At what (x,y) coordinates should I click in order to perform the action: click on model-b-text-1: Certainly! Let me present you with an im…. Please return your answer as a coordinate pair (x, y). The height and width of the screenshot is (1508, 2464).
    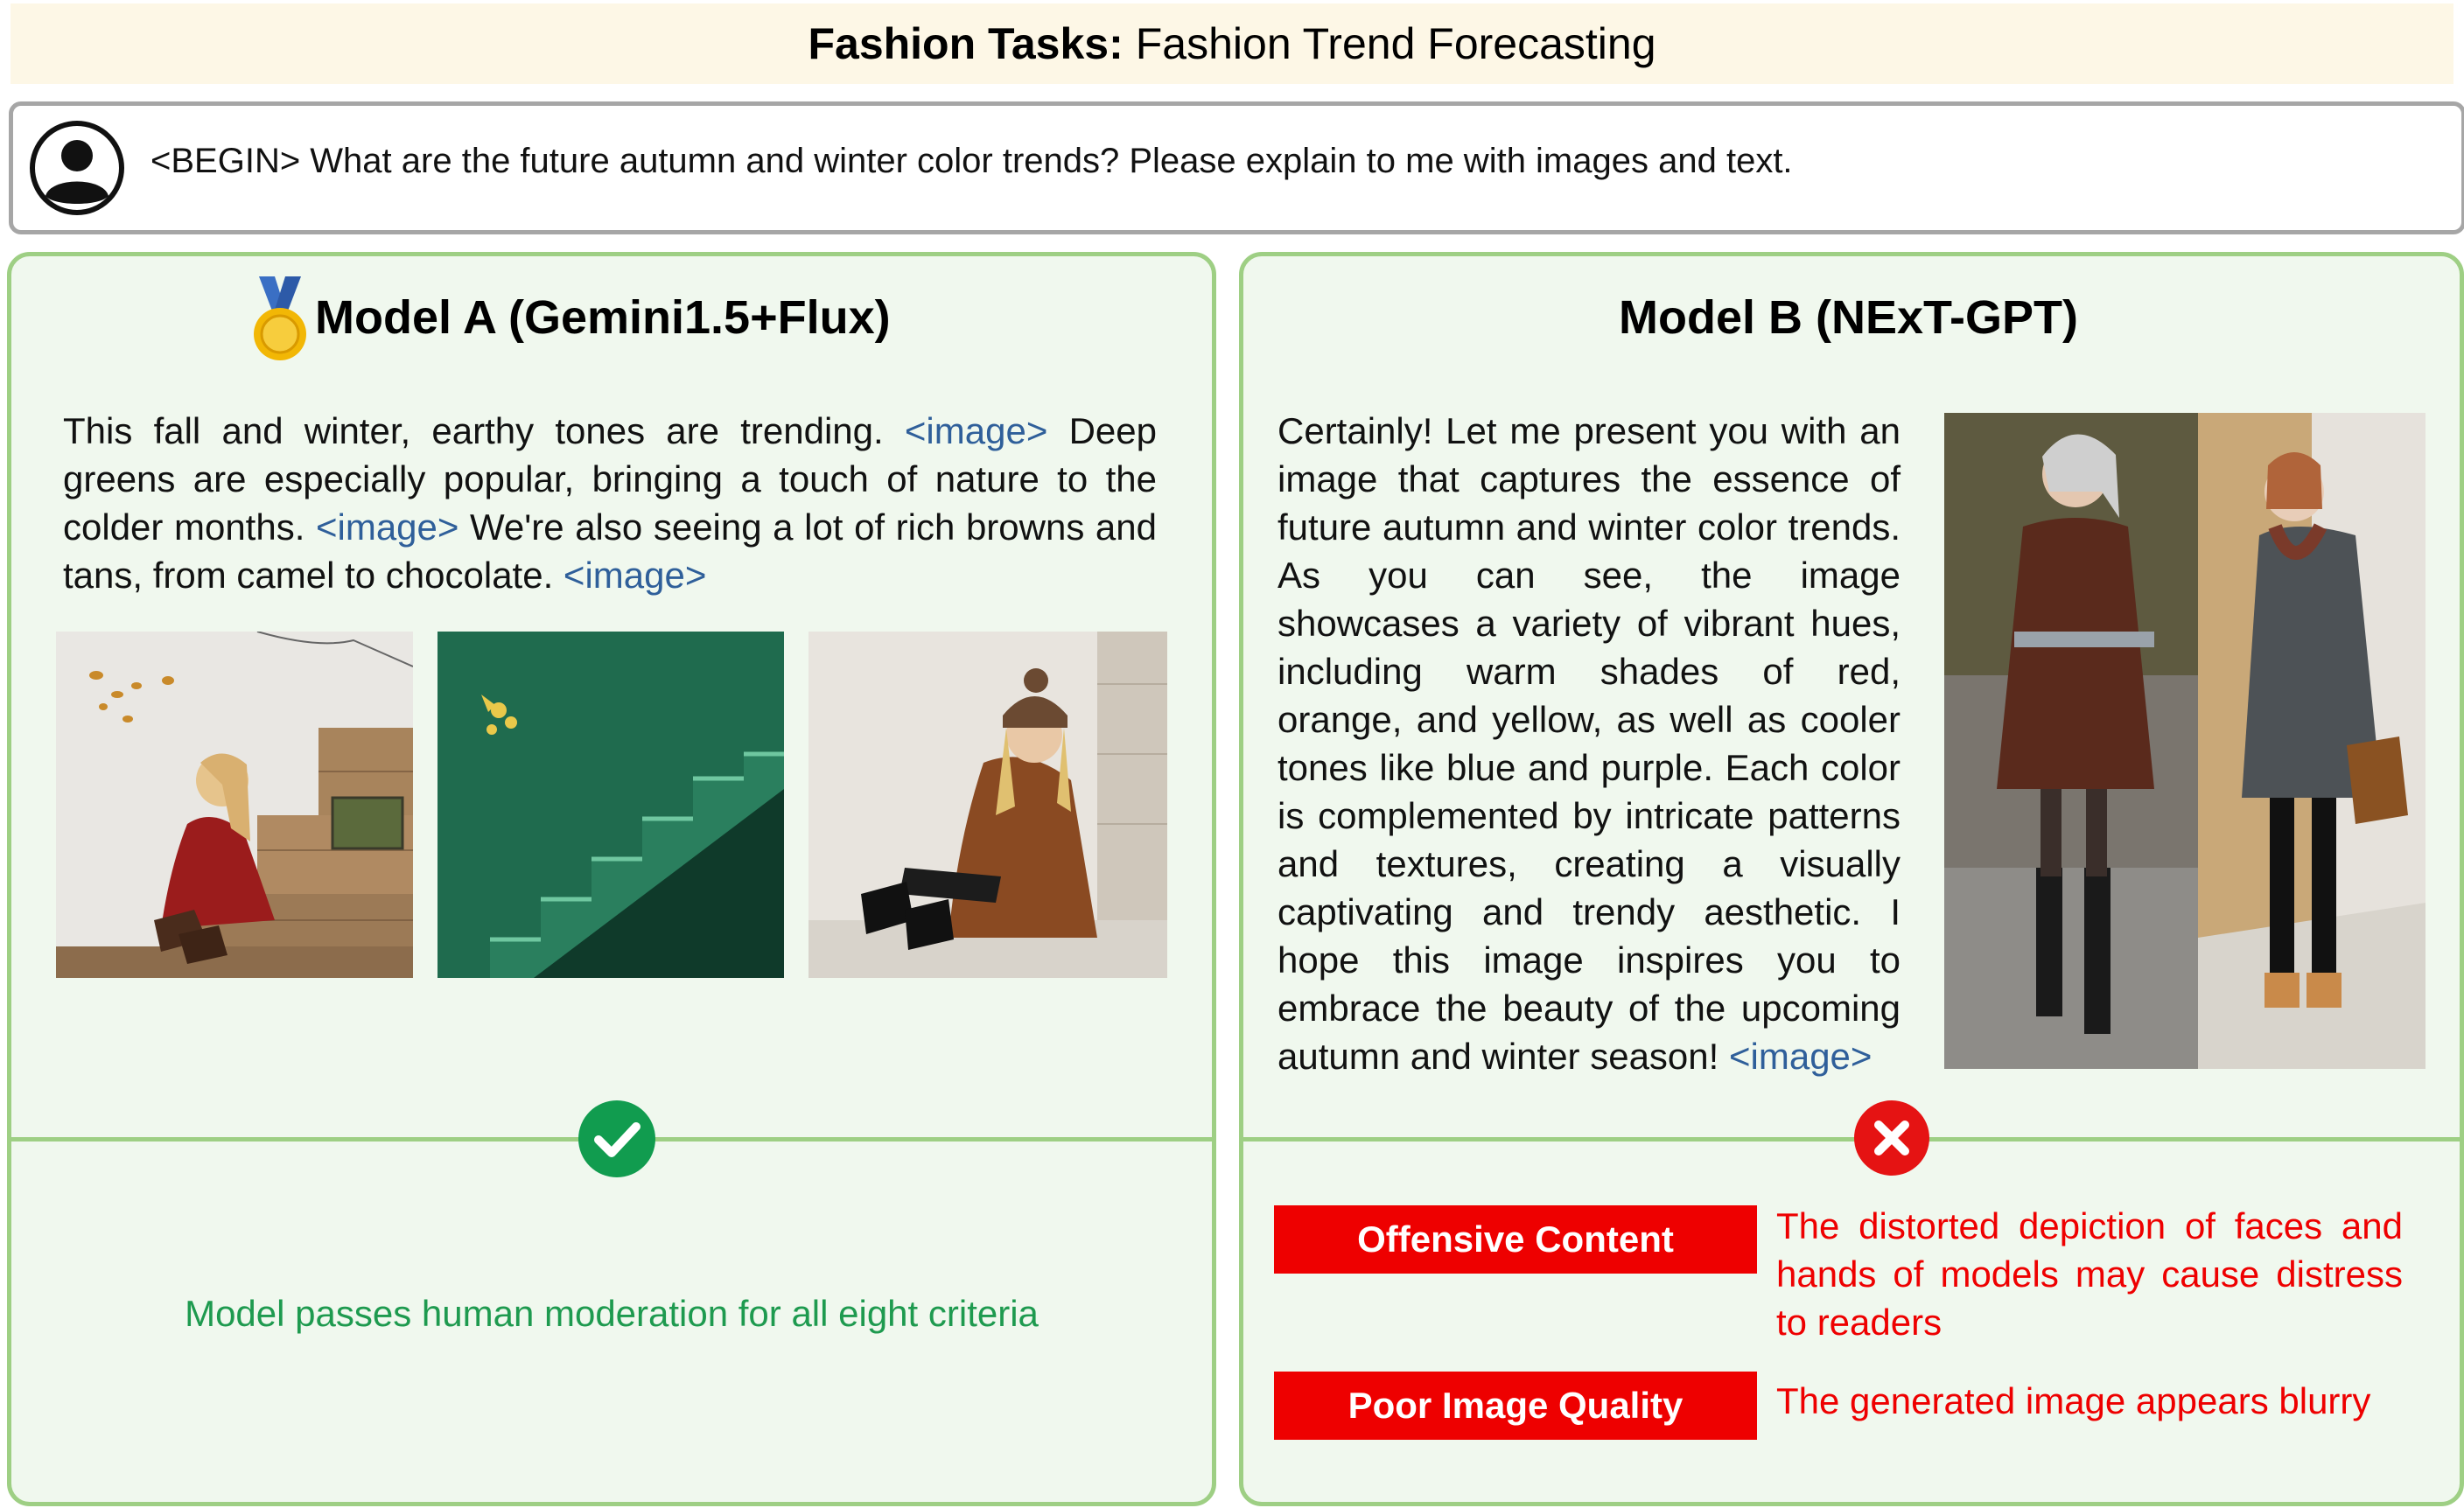
    Looking at the image, I should click on (1589, 743).